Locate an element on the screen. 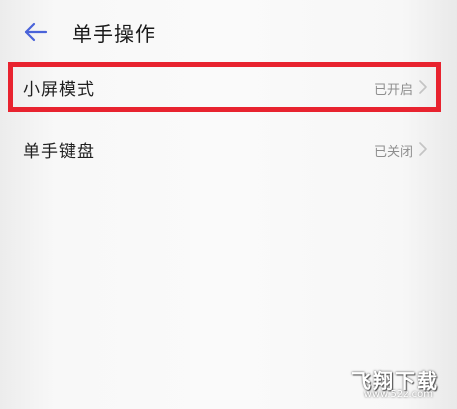  setting-status: 已开启 is located at coordinates (393, 90).